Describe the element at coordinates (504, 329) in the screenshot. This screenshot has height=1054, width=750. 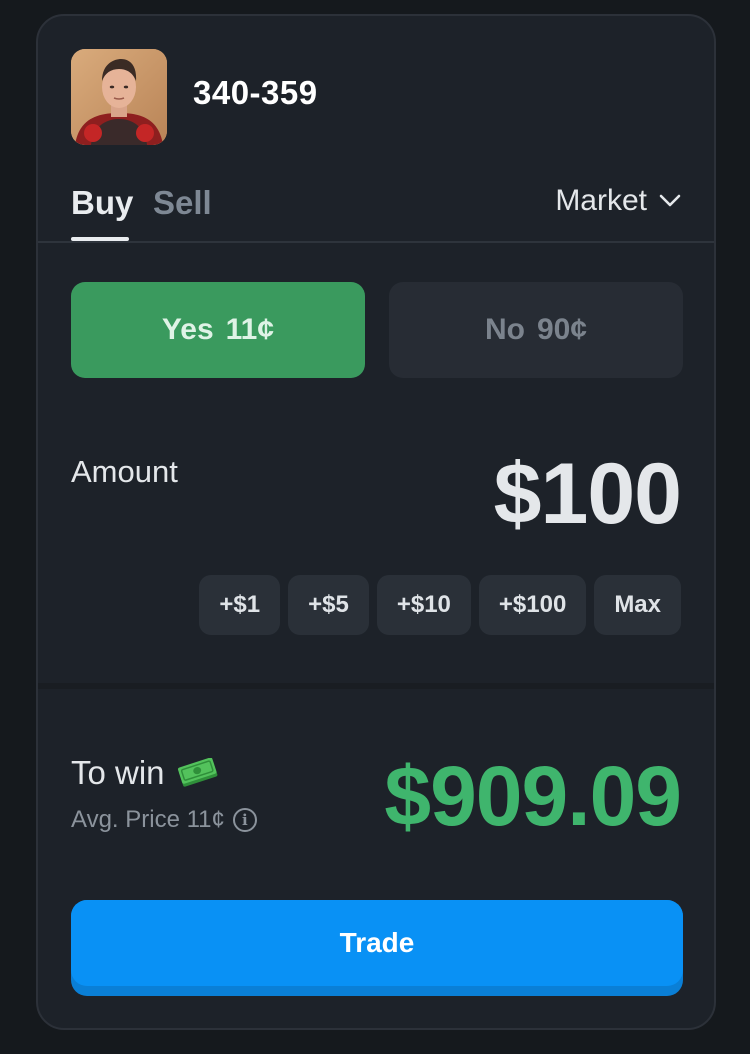
I see `outcome-no-label: No` at that location.